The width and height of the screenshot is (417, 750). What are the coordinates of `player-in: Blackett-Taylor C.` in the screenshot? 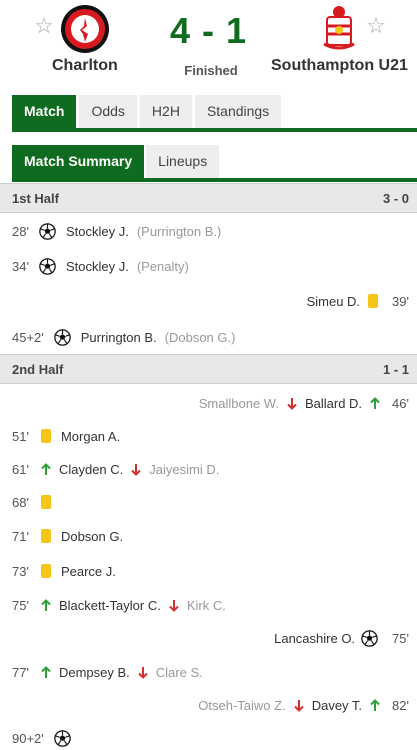 It's located at (110, 605).